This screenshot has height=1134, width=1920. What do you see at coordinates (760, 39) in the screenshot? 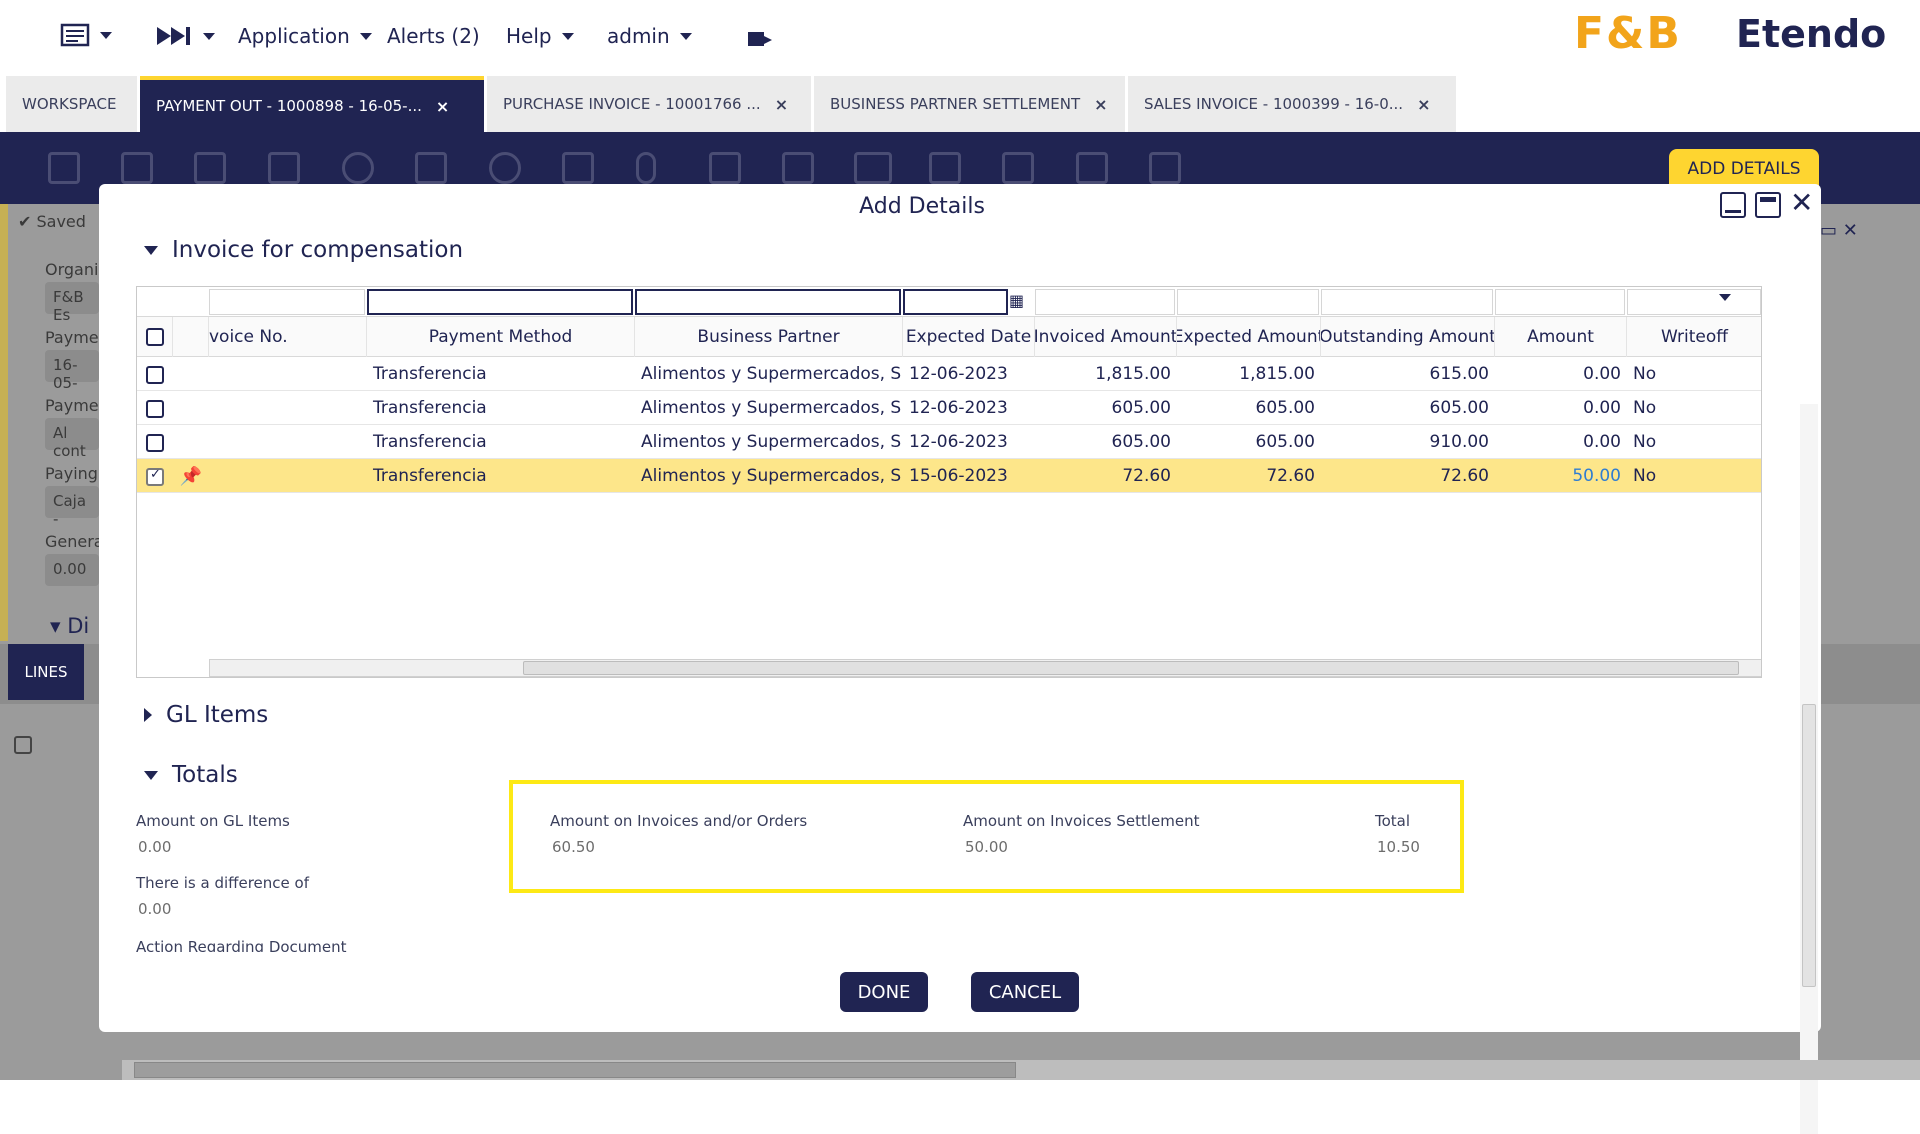
I see `logout-button` at bounding box center [760, 39].